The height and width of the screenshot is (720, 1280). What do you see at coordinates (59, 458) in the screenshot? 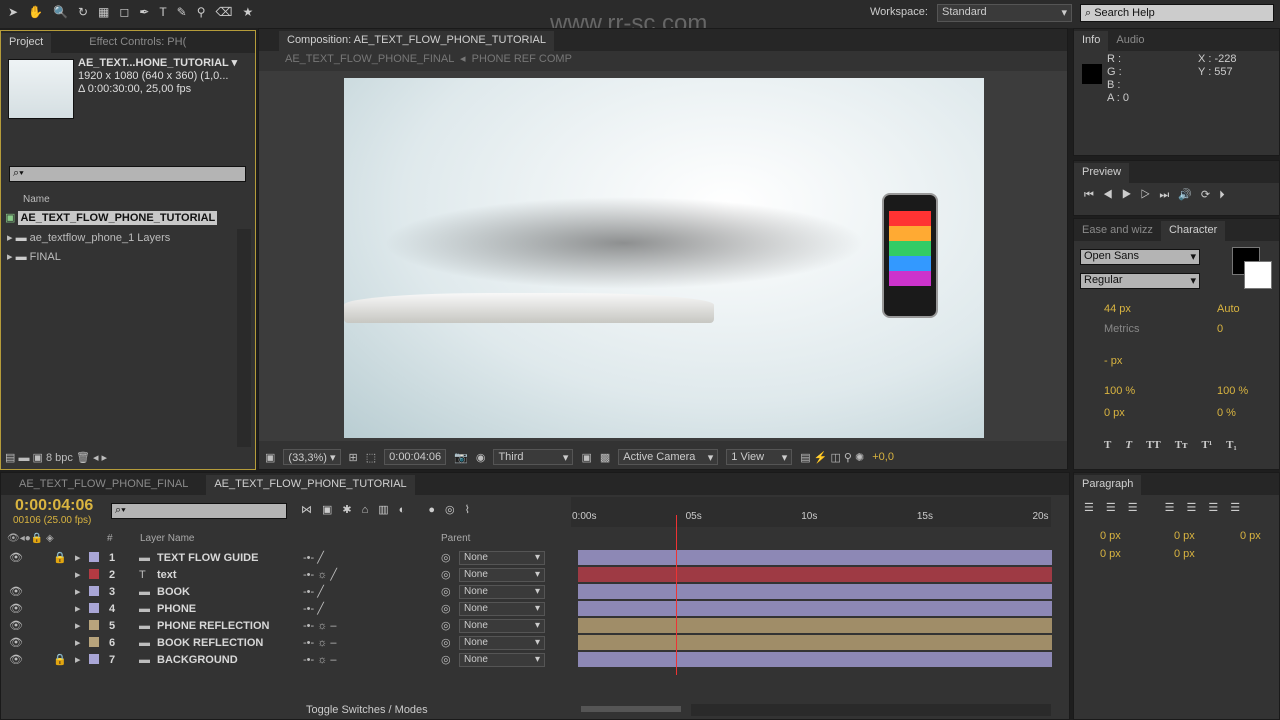
I see `bpc-label: 8 bpc` at bounding box center [59, 458].